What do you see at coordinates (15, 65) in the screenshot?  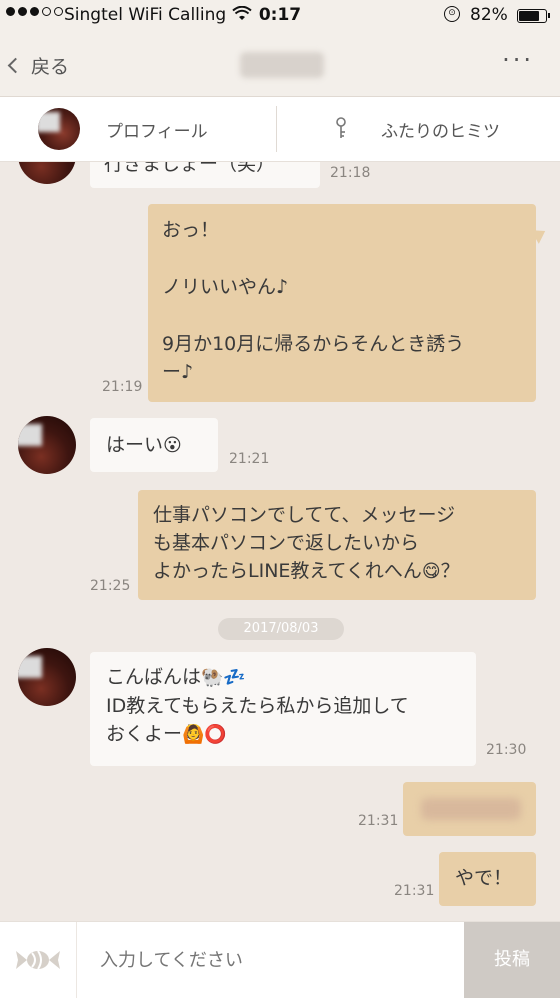 I see `chevron-left-icon` at bounding box center [15, 65].